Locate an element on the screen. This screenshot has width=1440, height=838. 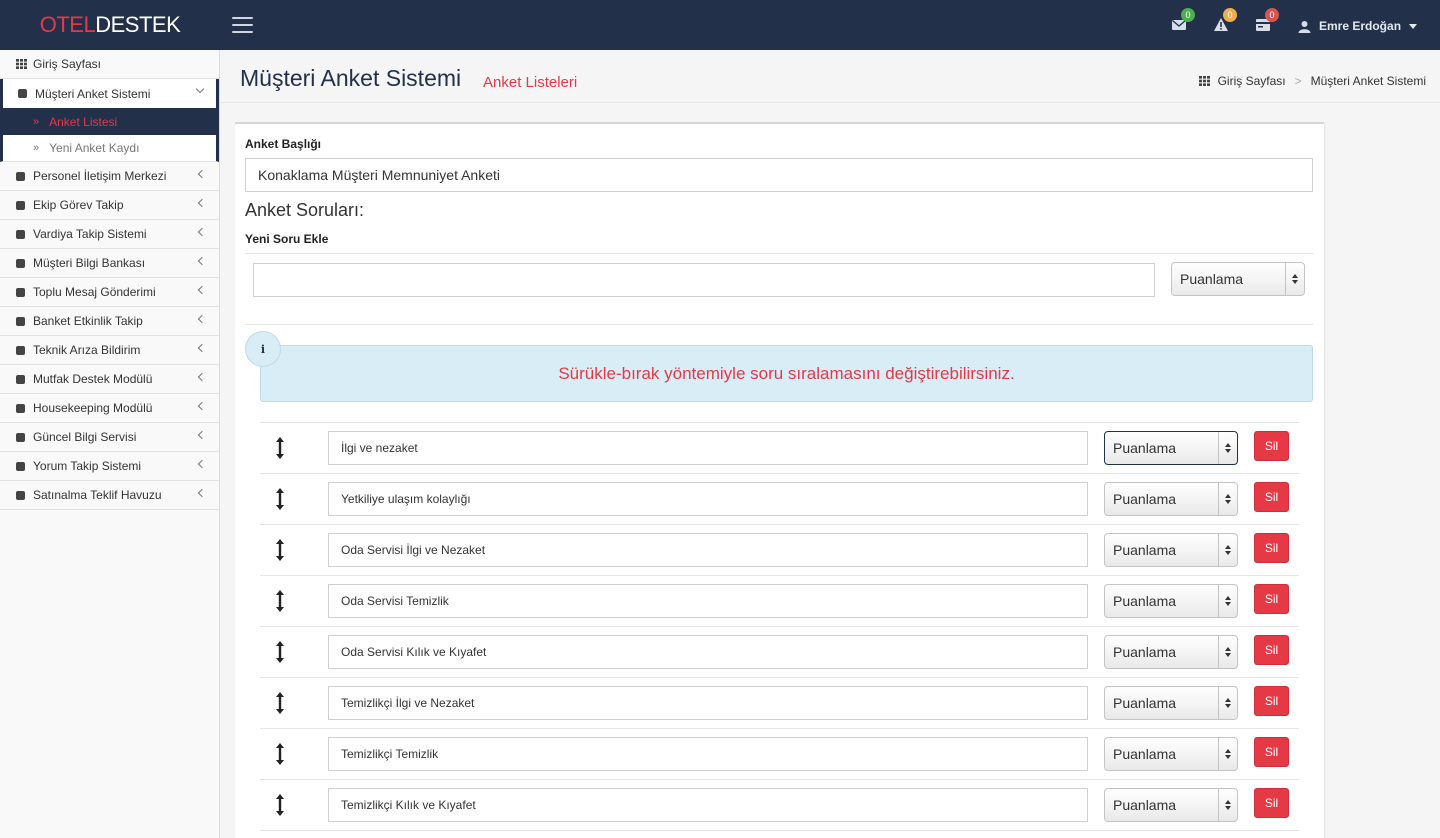
sidebar-item-module: Banket Etkinlik Takip is located at coordinates (109, 321).